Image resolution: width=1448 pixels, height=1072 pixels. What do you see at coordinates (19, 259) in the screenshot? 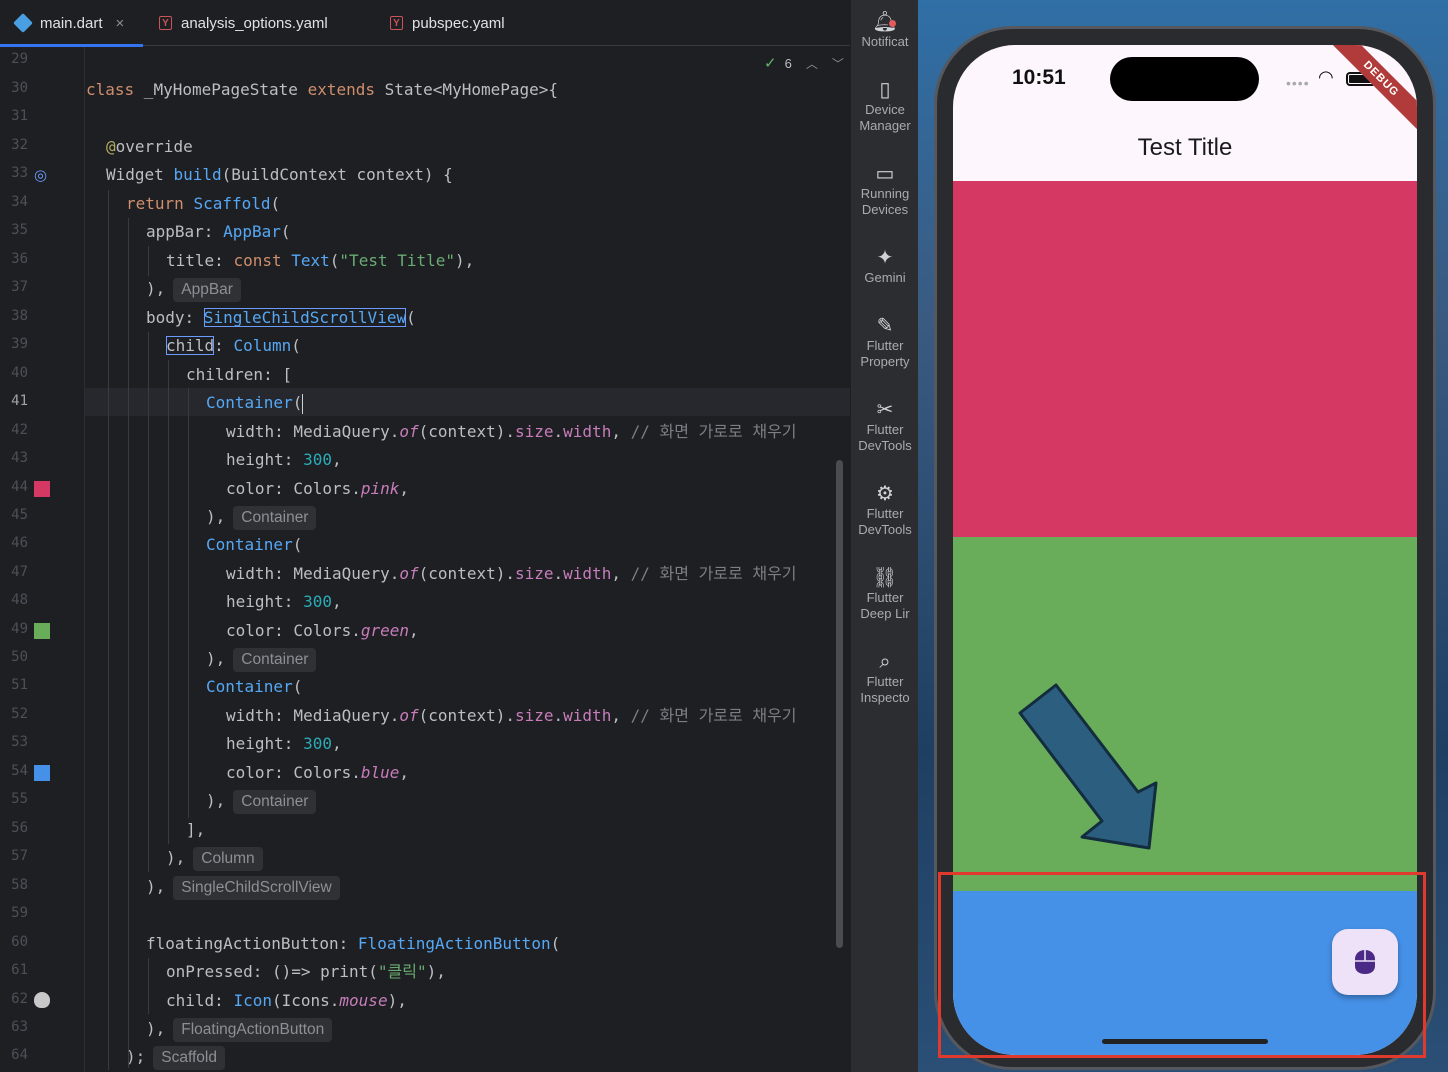
I see `line-number: 36` at bounding box center [19, 259].